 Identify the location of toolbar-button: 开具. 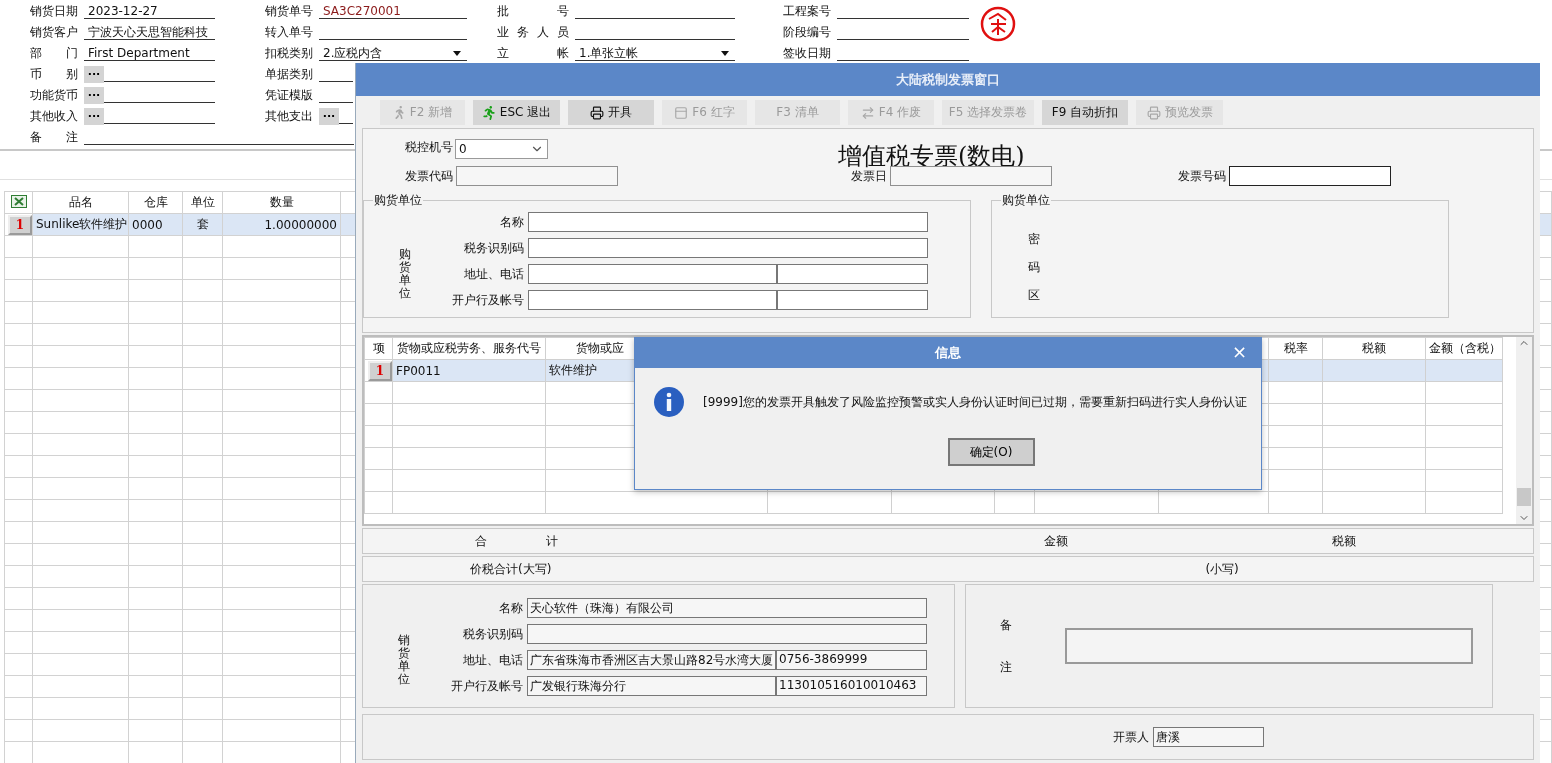
(611, 112).